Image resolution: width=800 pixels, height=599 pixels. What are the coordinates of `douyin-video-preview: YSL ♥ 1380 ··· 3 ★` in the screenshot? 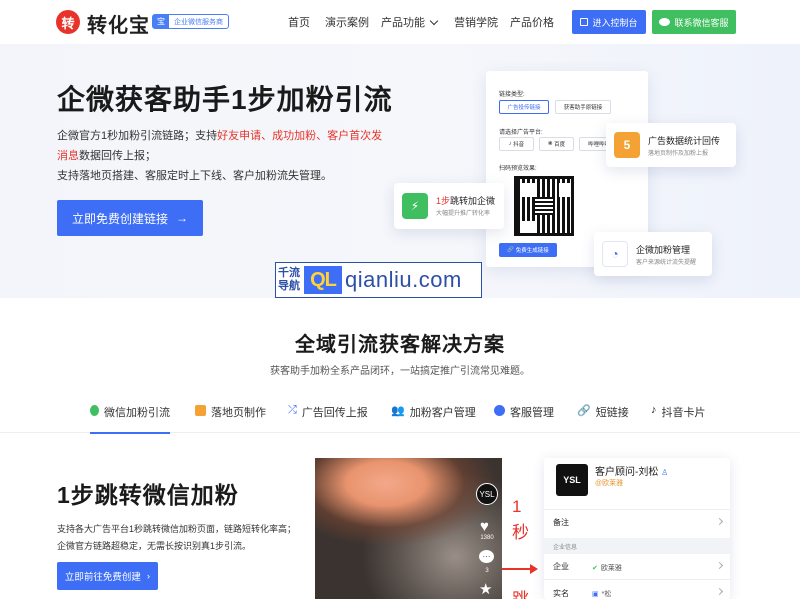 It's located at (408, 528).